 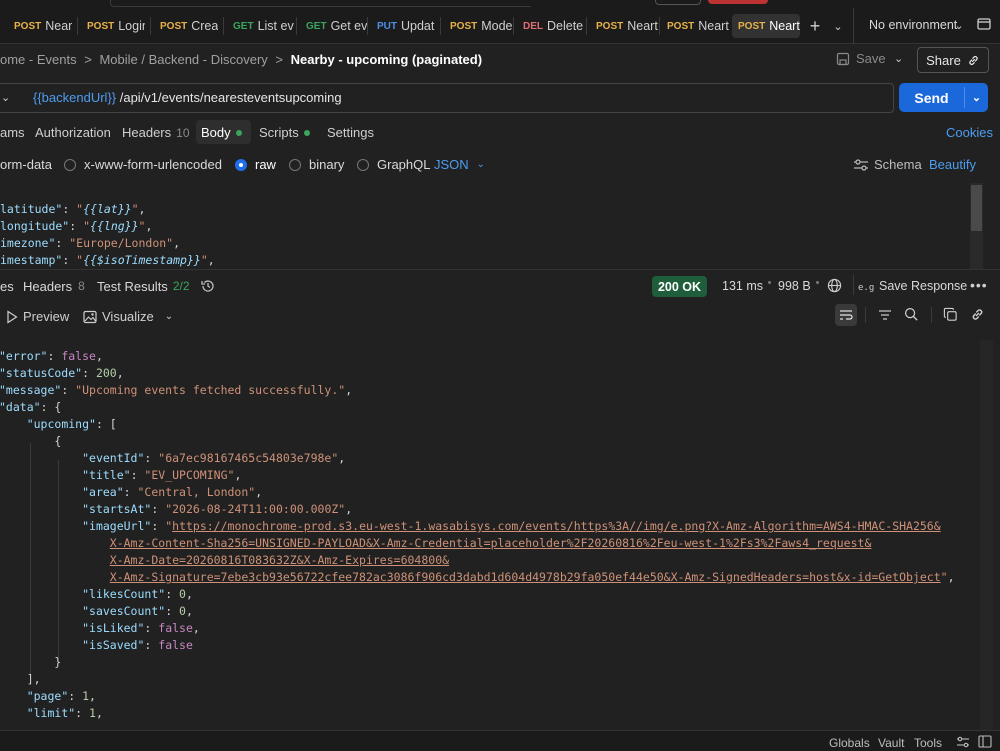 What do you see at coordinates (912, 315) in the screenshot?
I see `search-icon` at bounding box center [912, 315].